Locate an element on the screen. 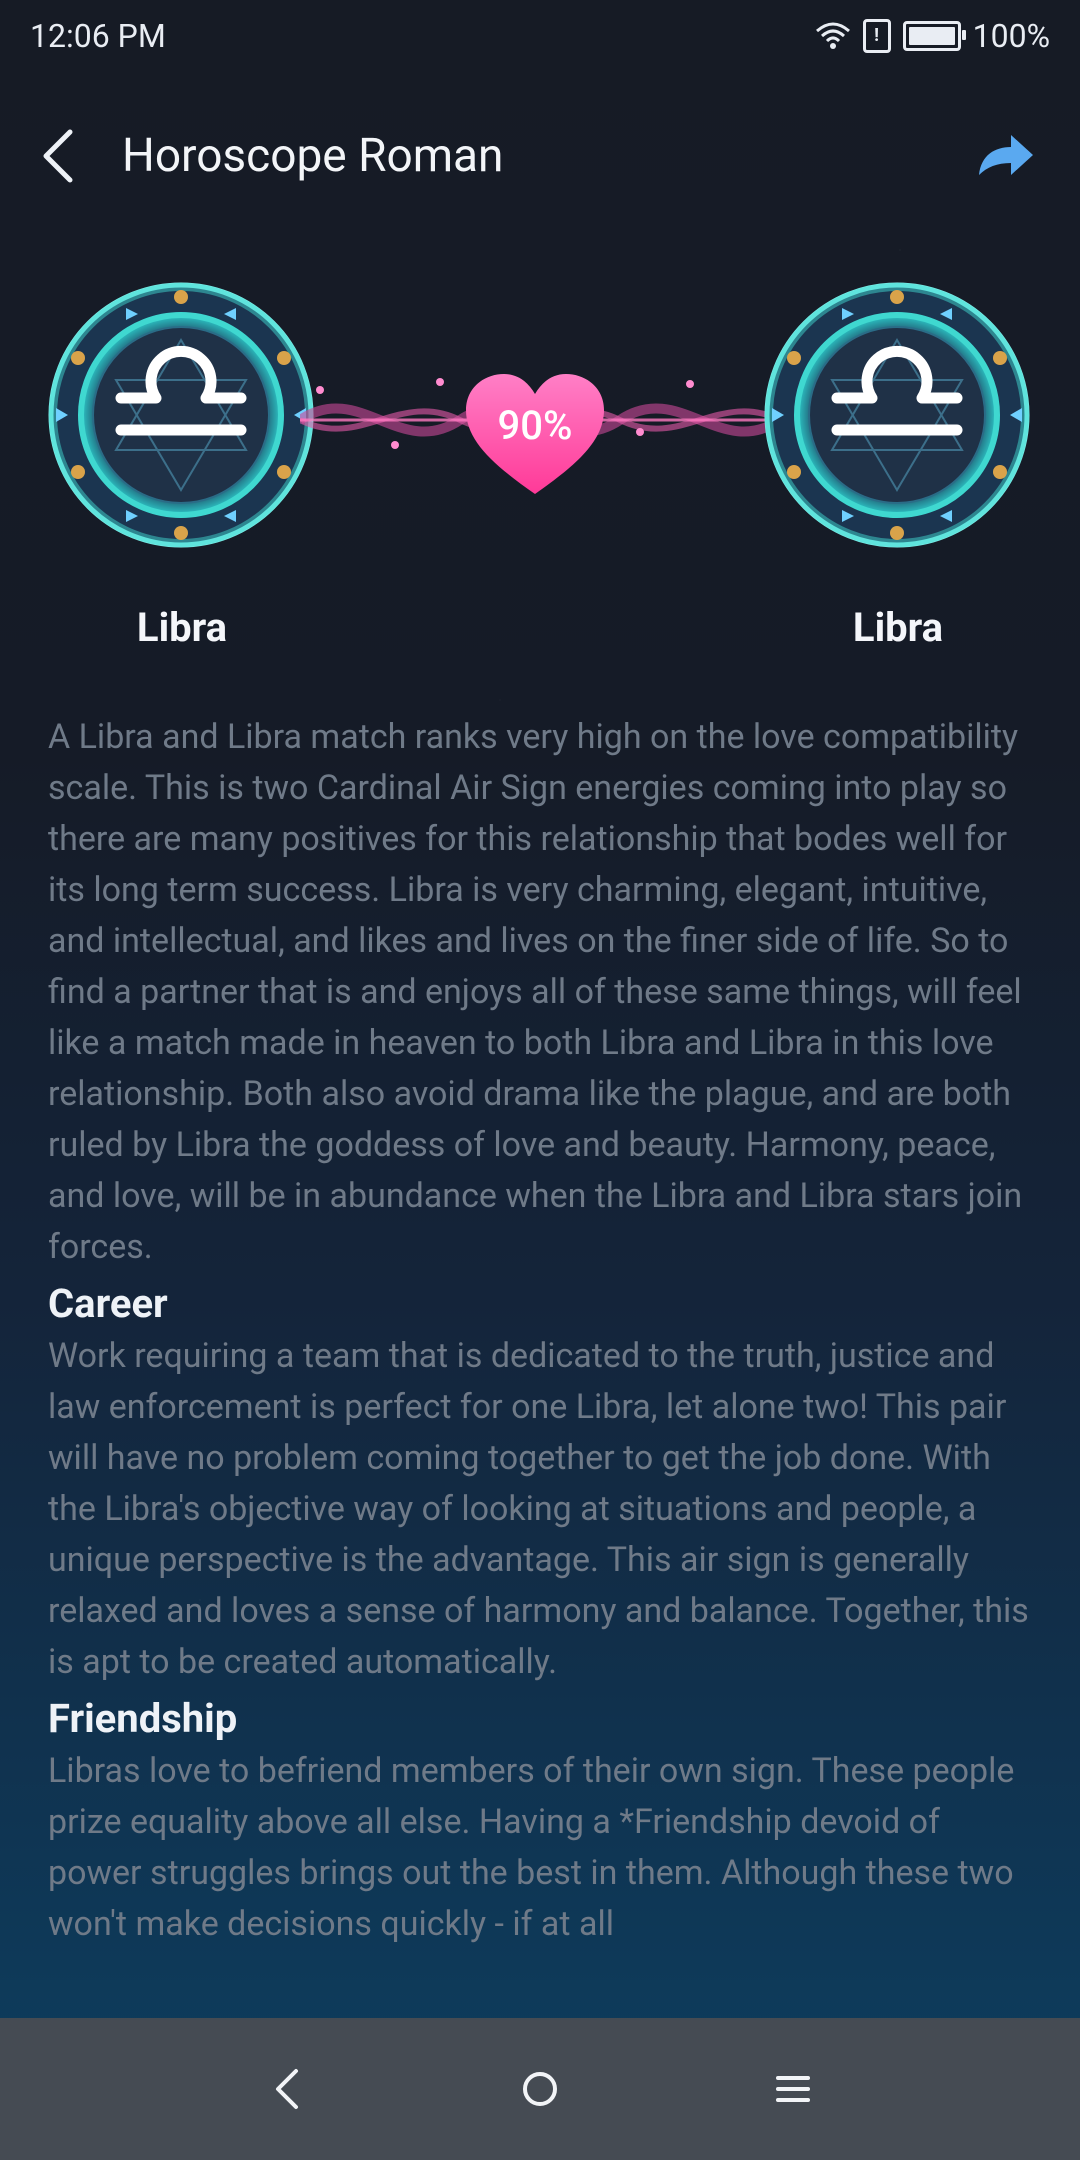 This screenshot has height=2160, width=1080. share-button is located at coordinates (1005, 156).